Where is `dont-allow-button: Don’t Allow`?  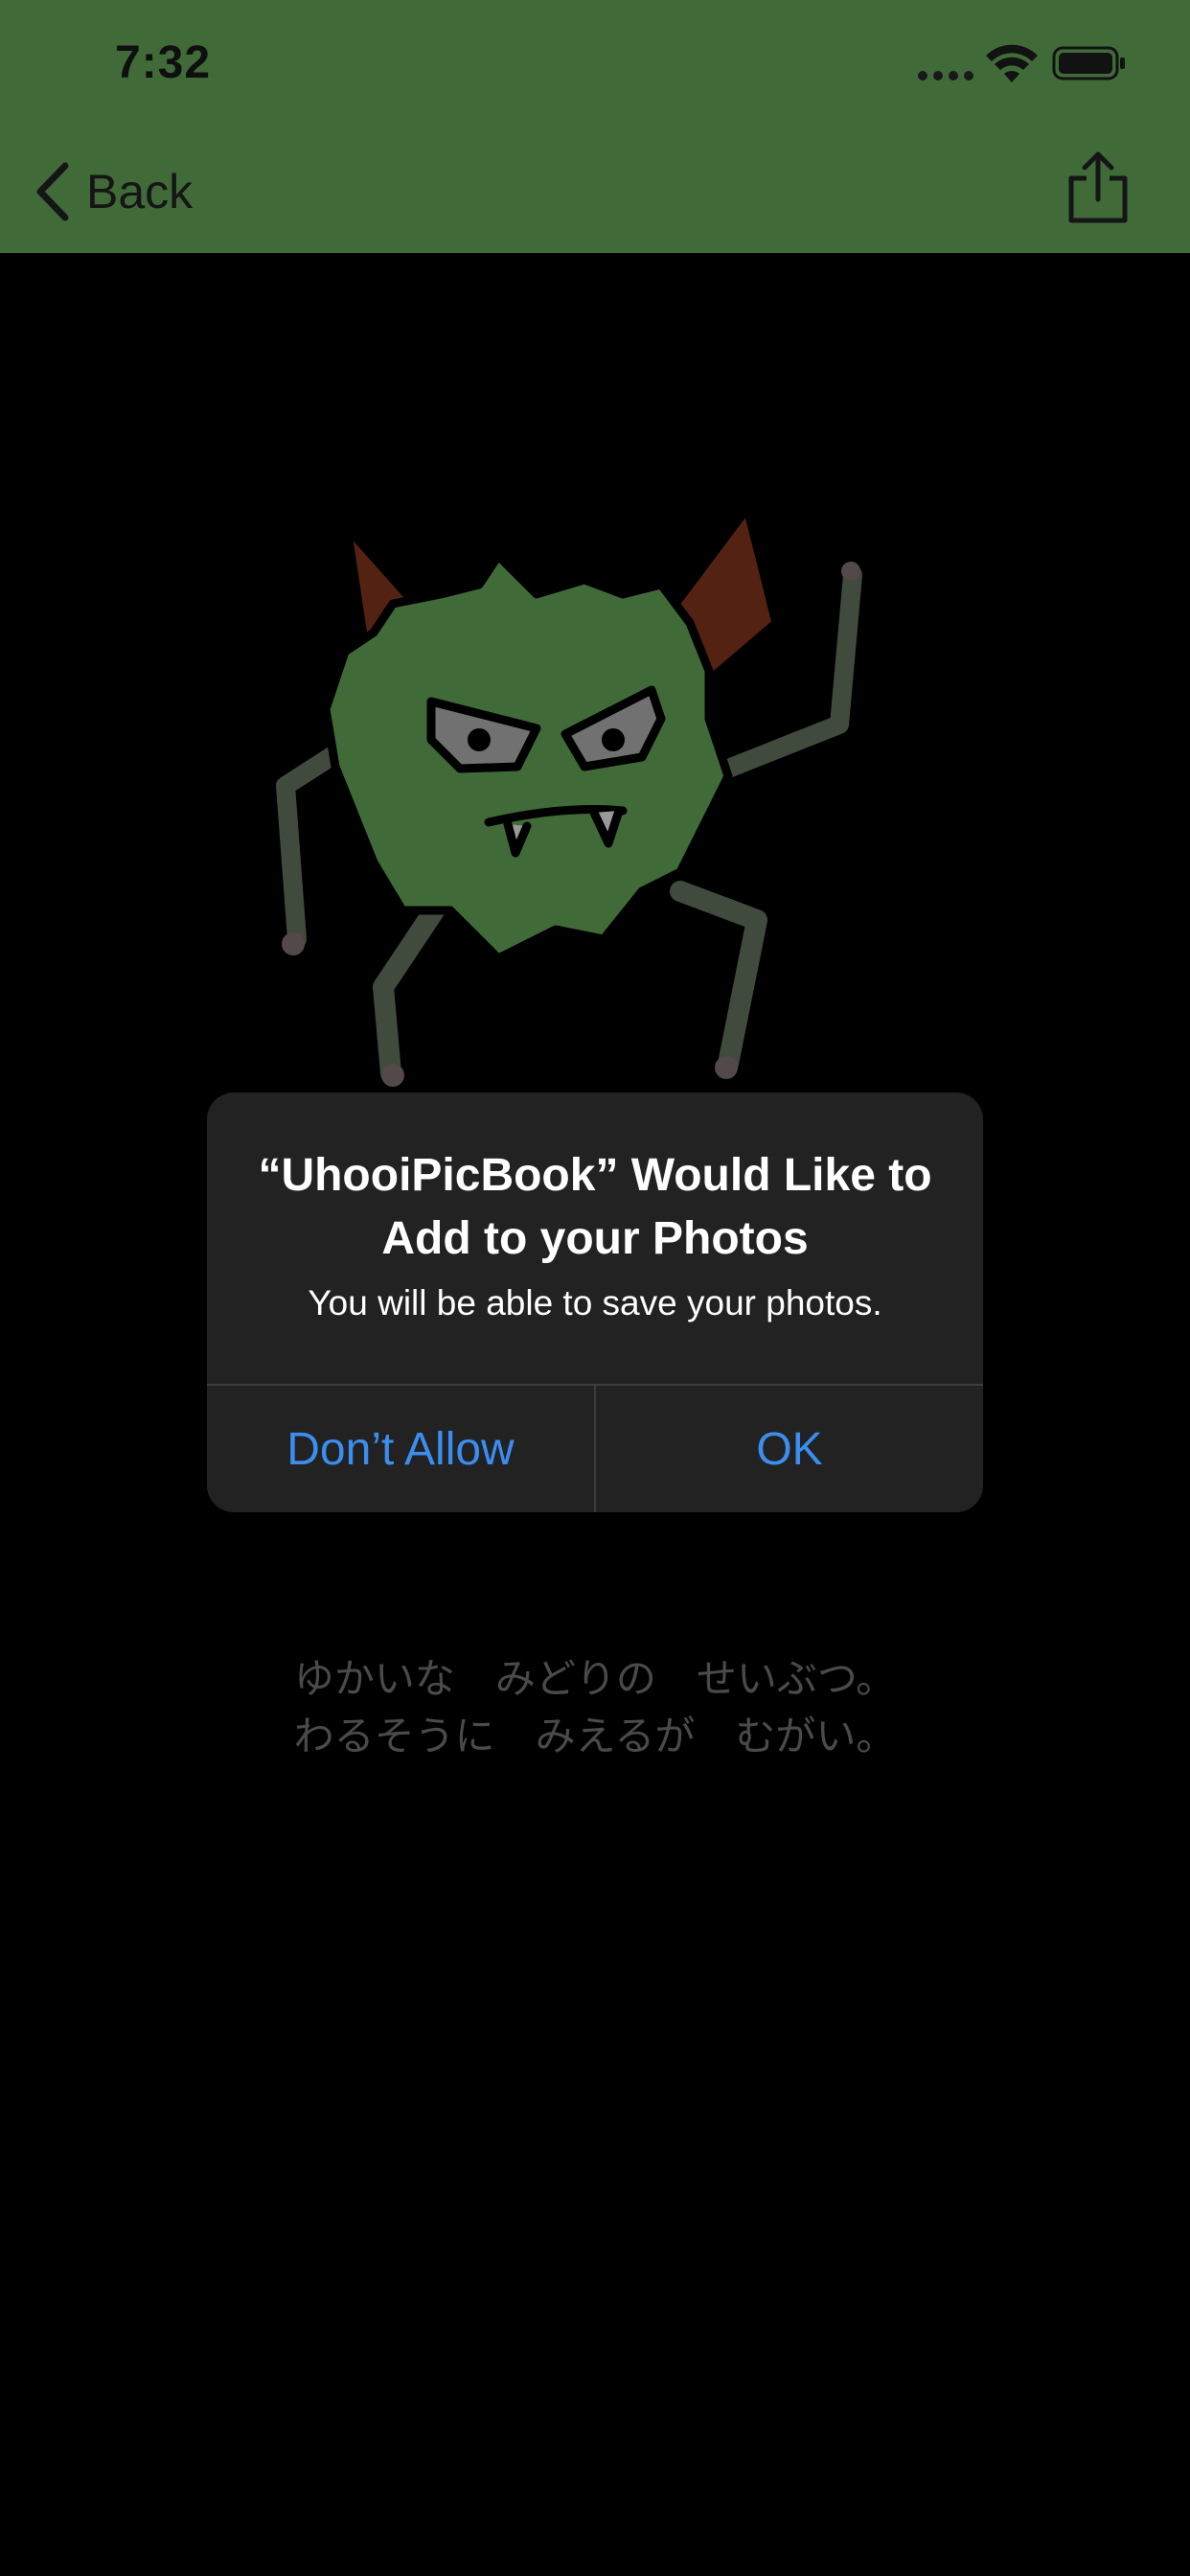
dont-allow-button: Don’t Allow is located at coordinates (401, 1449).